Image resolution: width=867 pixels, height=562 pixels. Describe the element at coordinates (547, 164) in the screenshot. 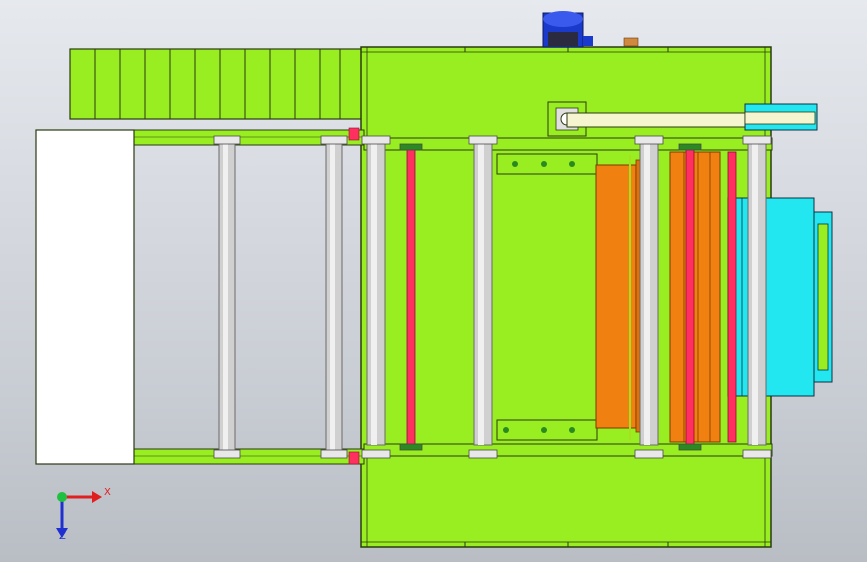

I see `perforated-plate-top` at that location.